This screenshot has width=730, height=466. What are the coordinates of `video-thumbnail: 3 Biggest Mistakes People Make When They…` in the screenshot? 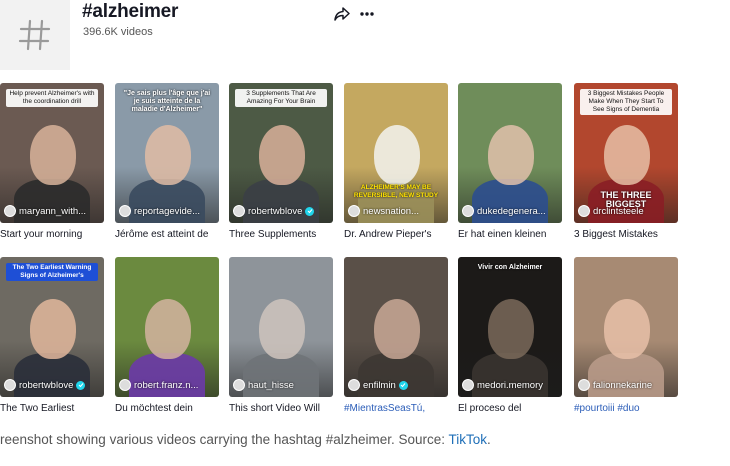 It's located at (626, 153).